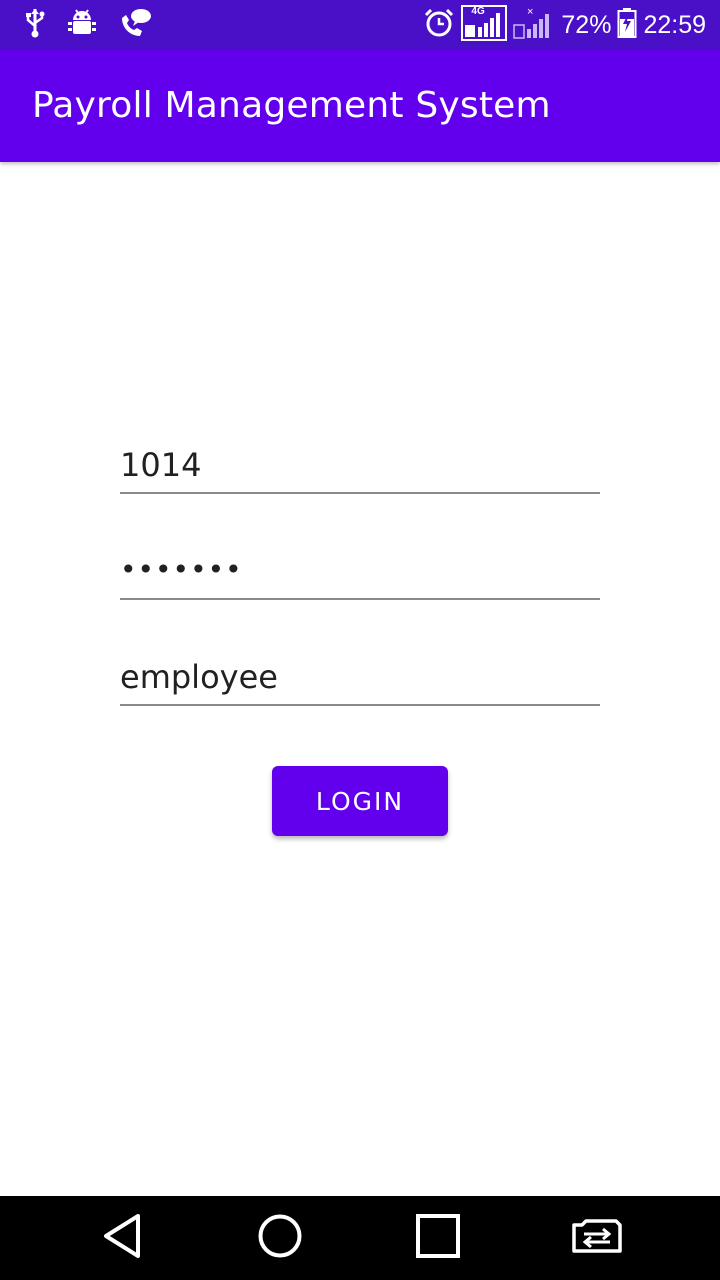 The height and width of the screenshot is (1280, 720). I want to click on battery-charging-icon, so click(627, 25).